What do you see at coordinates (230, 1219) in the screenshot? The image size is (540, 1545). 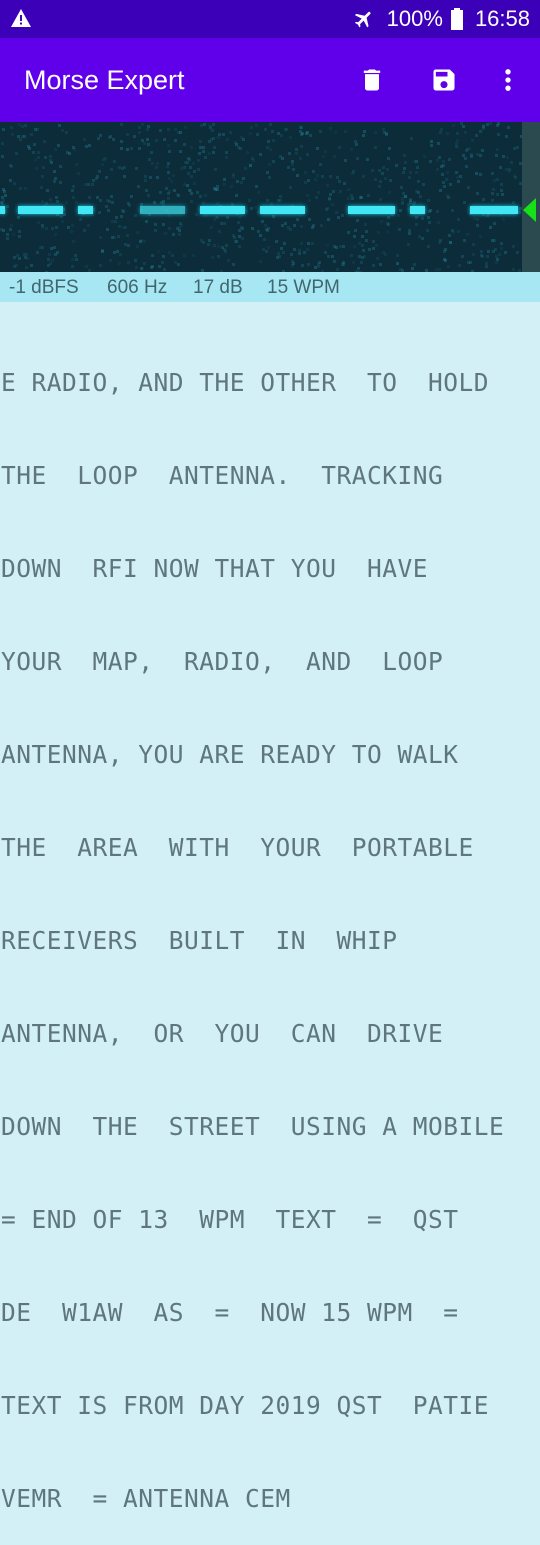 I see `decoded-line: = END OF 13 WPM TEXT = QST` at bounding box center [230, 1219].